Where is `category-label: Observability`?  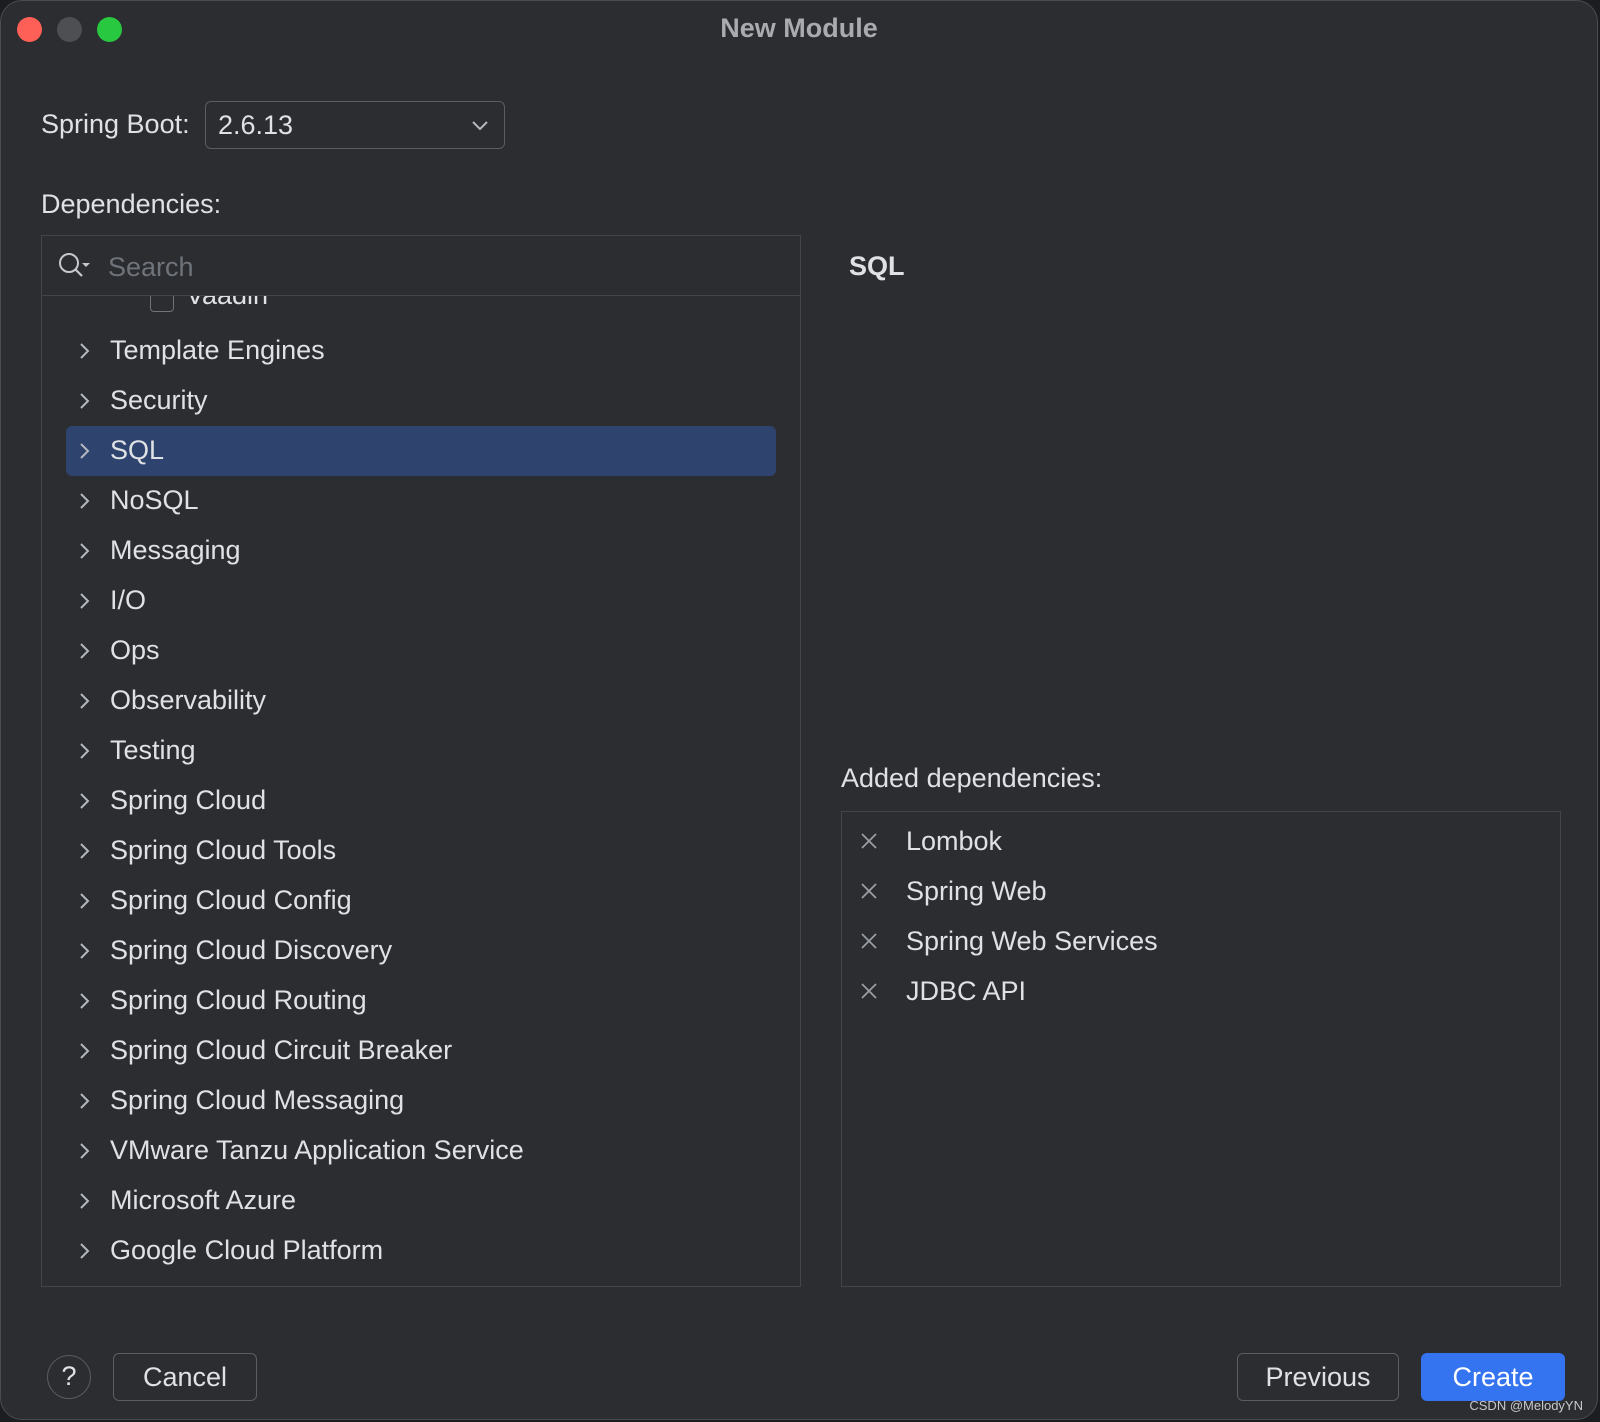
category-label: Observability is located at coordinates (188, 700).